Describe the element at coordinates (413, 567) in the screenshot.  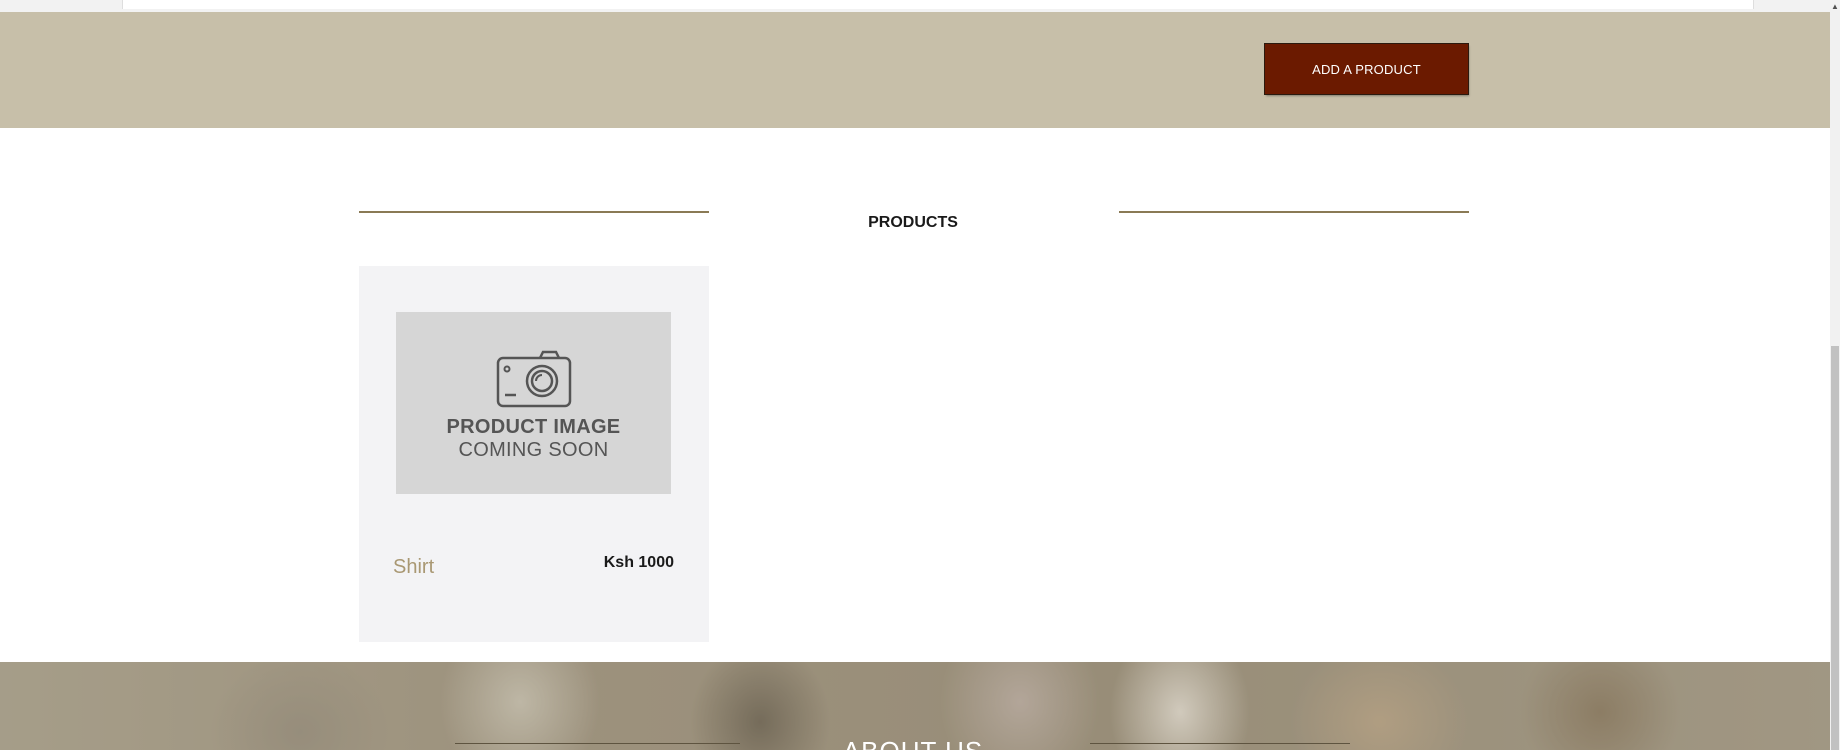
I see `product-name: Shirt` at that location.